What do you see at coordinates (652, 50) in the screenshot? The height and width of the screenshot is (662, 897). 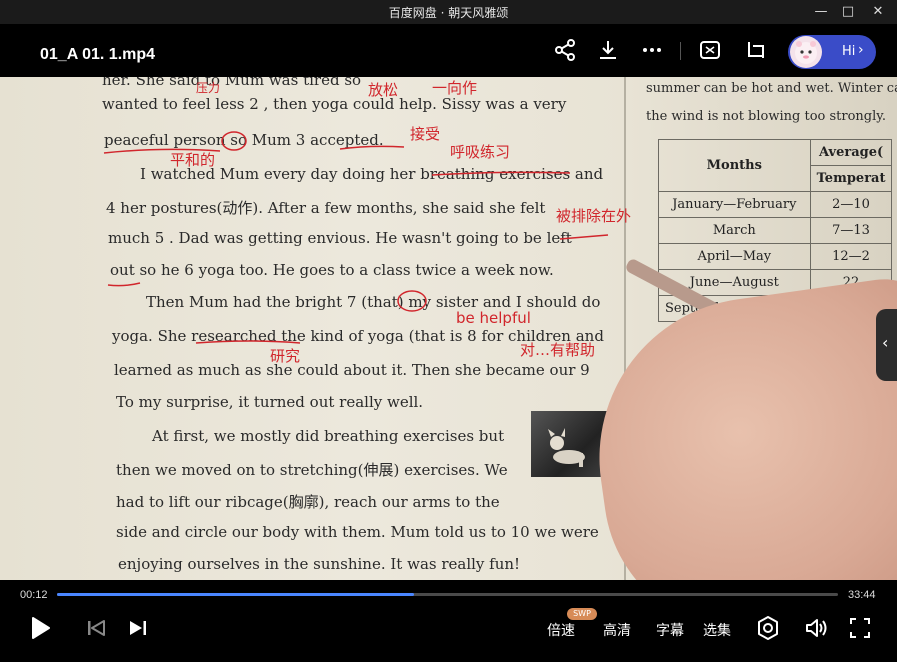 I see `more-icon` at bounding box center [652, 50].